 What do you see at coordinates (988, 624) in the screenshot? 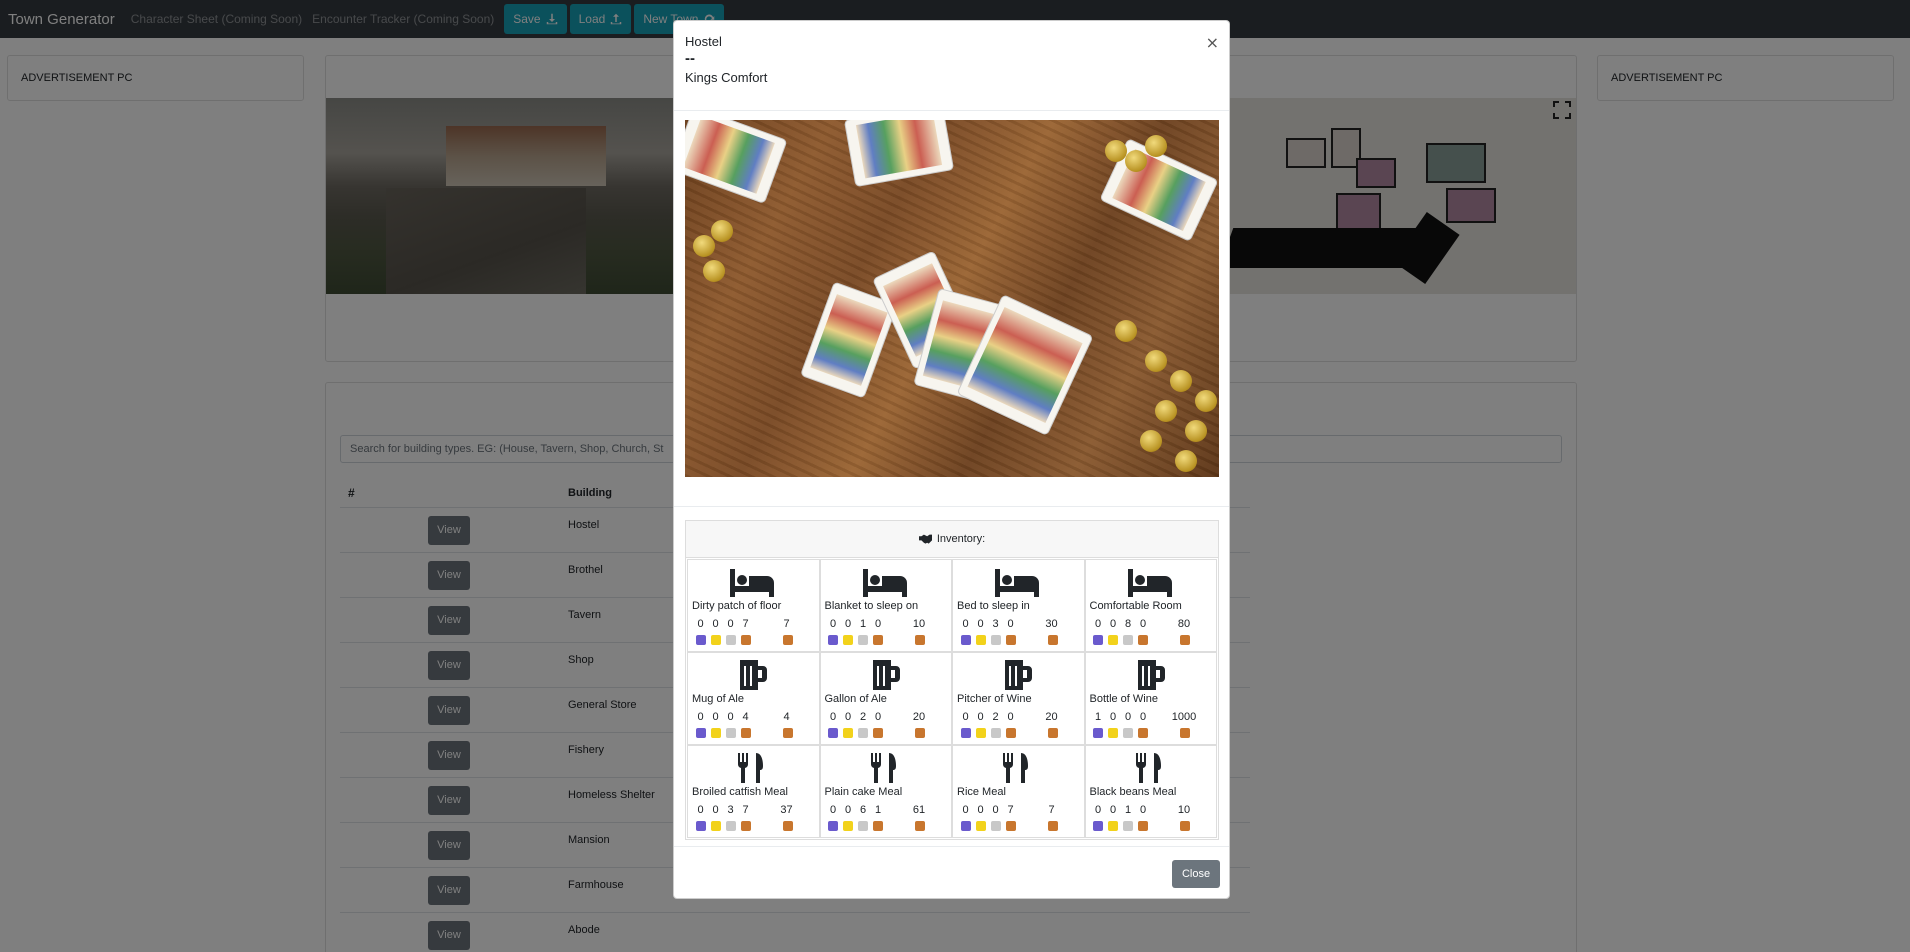
I see `price-breakdown: 0030` at bounding box center [988, 624].